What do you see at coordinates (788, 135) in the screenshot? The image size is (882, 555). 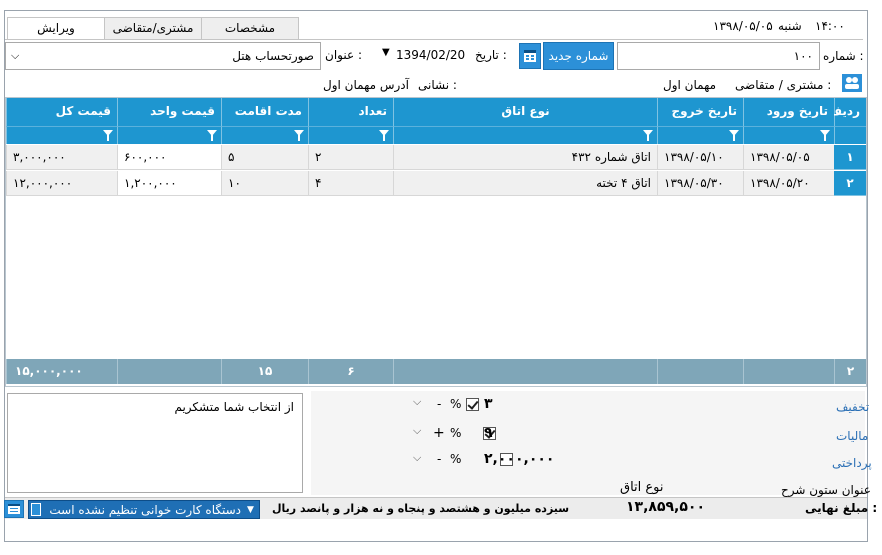 I see `filter-cell-entry` at bounding box center [788, 135].